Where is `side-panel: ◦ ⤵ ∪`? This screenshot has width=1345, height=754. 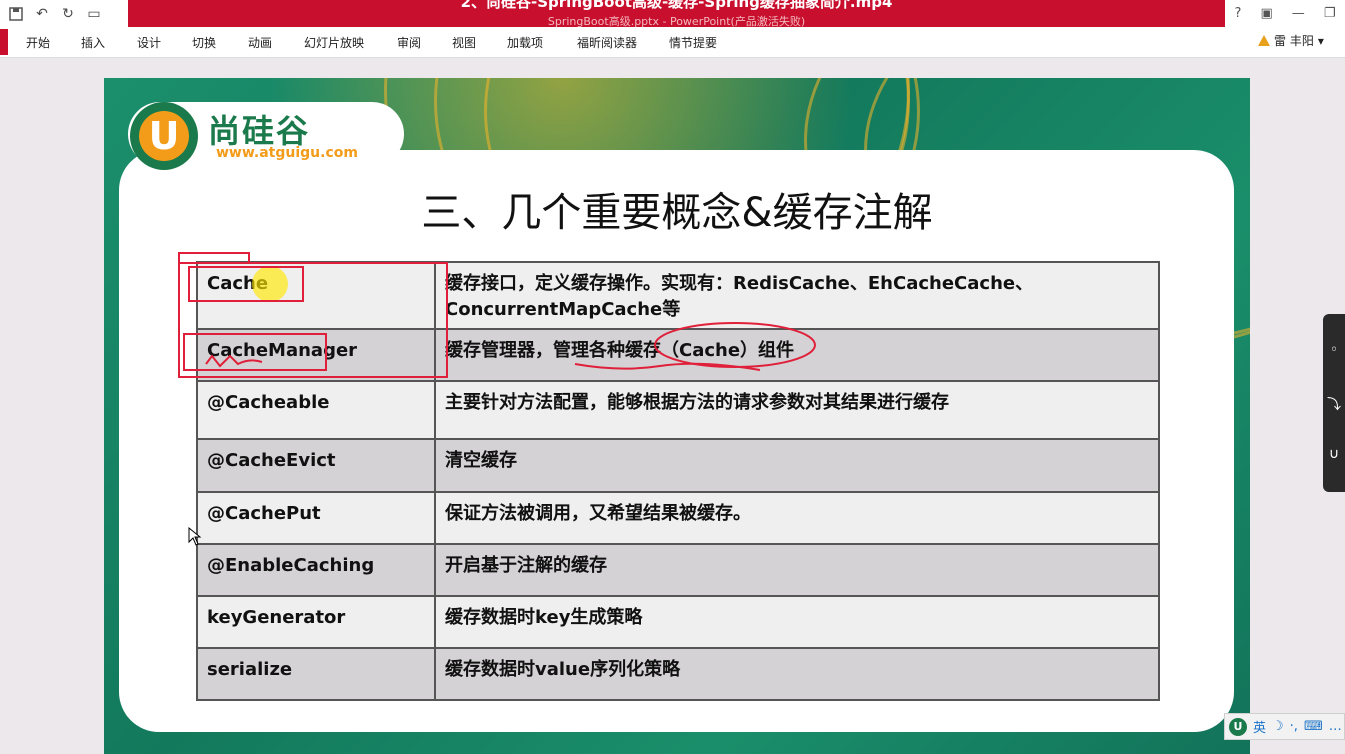 side-panel: ◦ ⤵ ∪ is located at coordinates (1334, 403).